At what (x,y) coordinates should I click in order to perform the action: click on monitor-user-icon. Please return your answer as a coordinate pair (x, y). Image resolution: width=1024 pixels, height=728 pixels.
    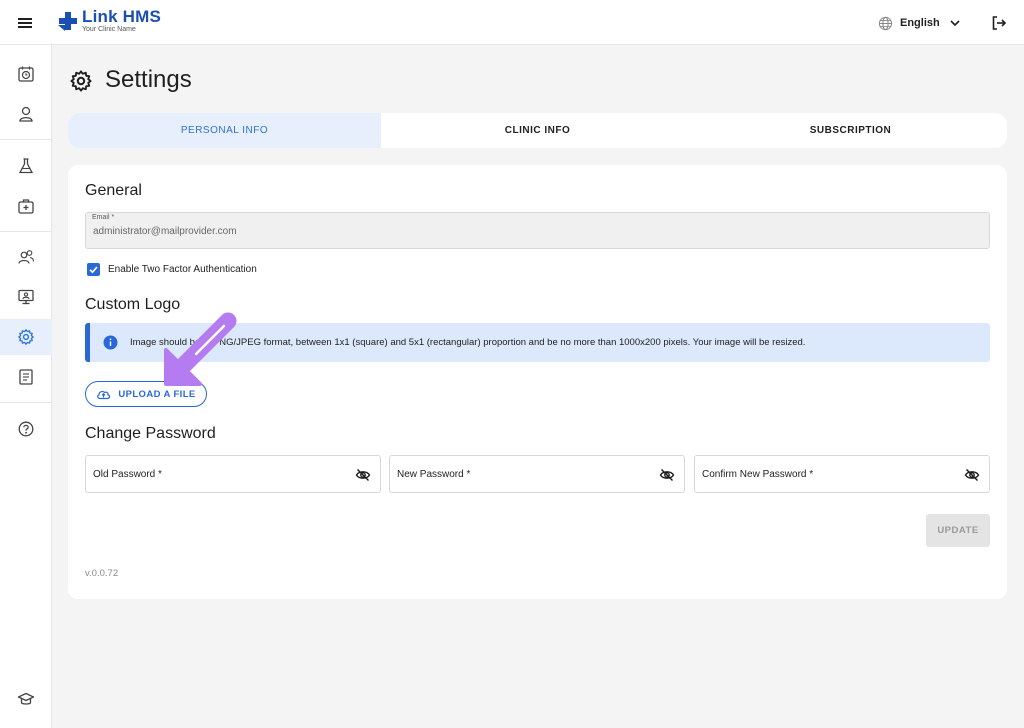
    Looking at the image, I should click on (26, 297).